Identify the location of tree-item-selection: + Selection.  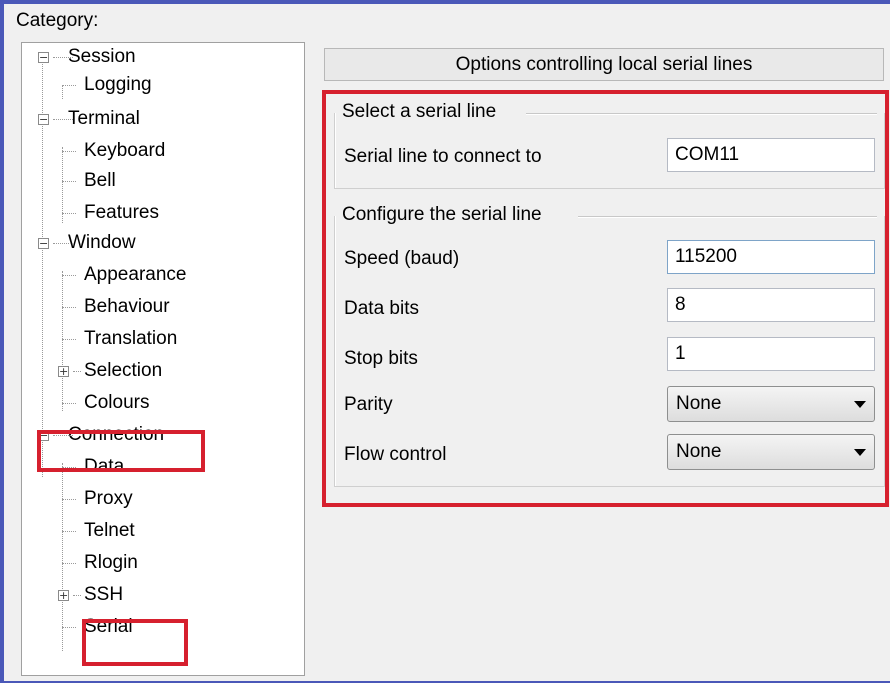
(98, 371).